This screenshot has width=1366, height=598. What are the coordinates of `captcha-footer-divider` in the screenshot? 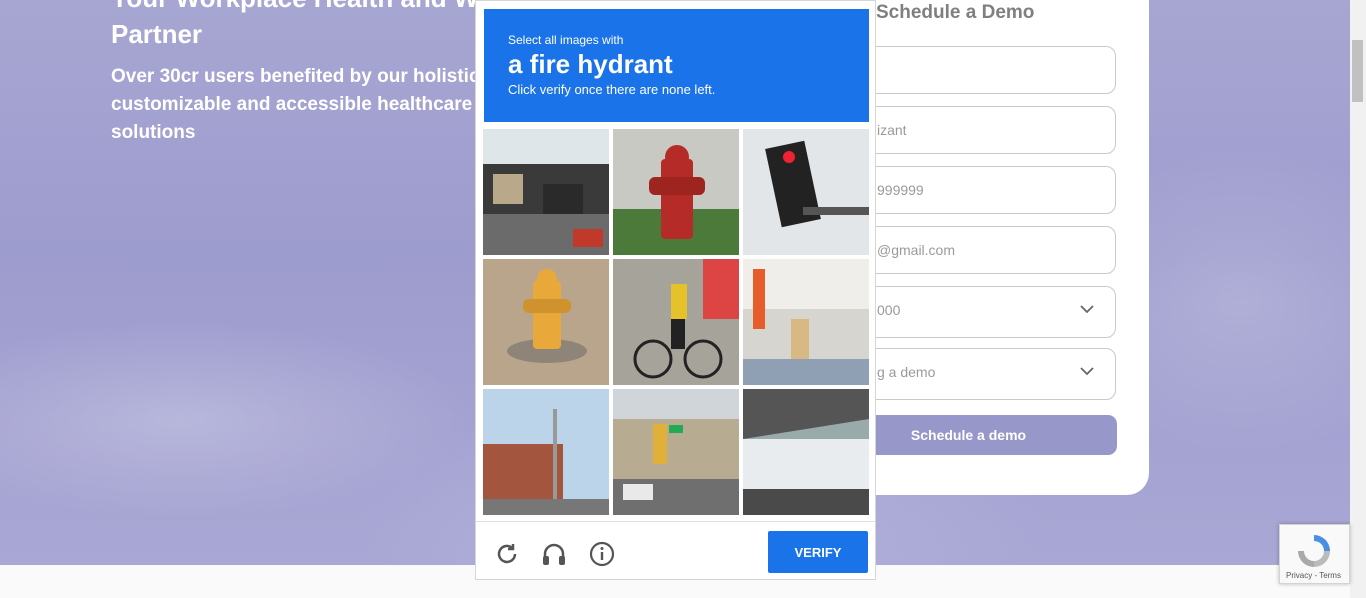 It's located at (675, 521).